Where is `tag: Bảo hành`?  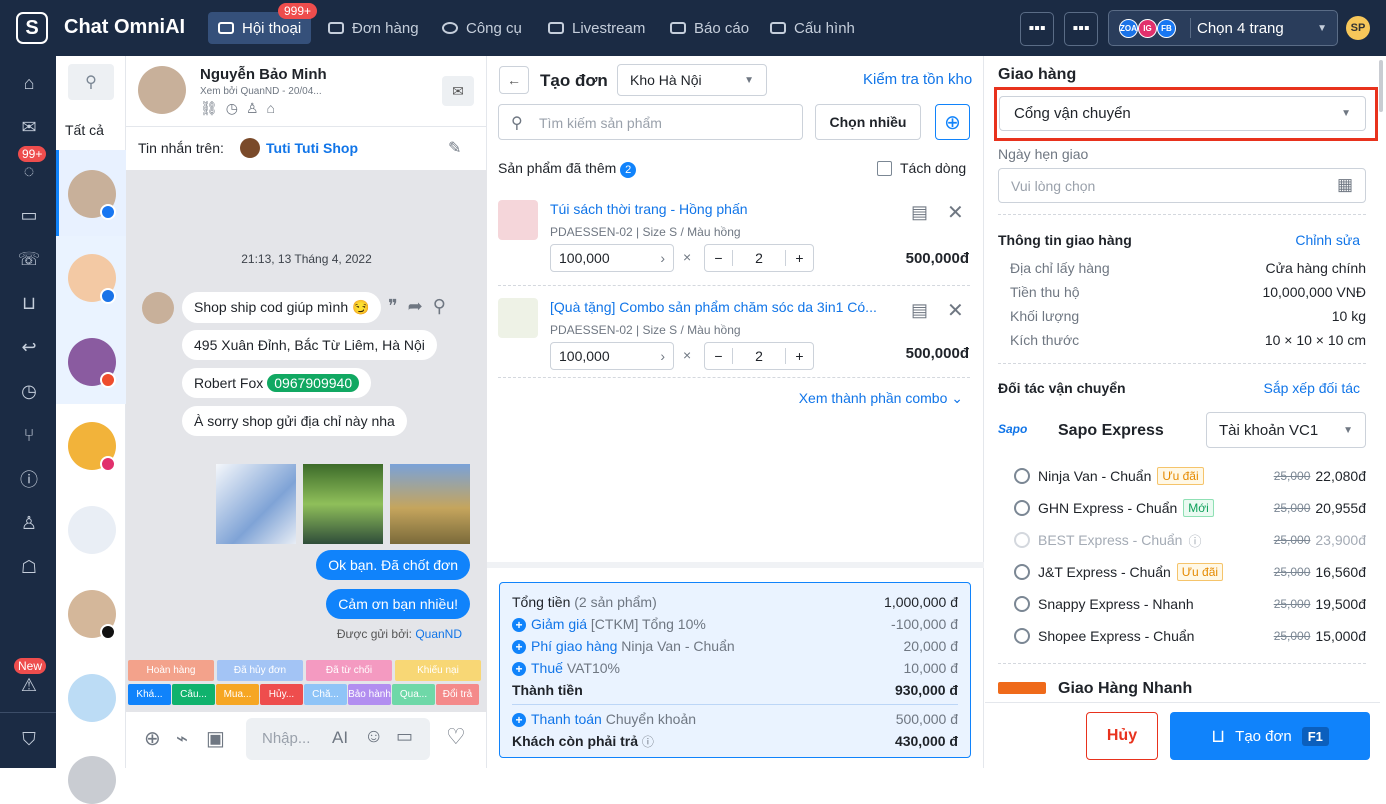 tag: Bảo hành is located at coordinates (369, 694).